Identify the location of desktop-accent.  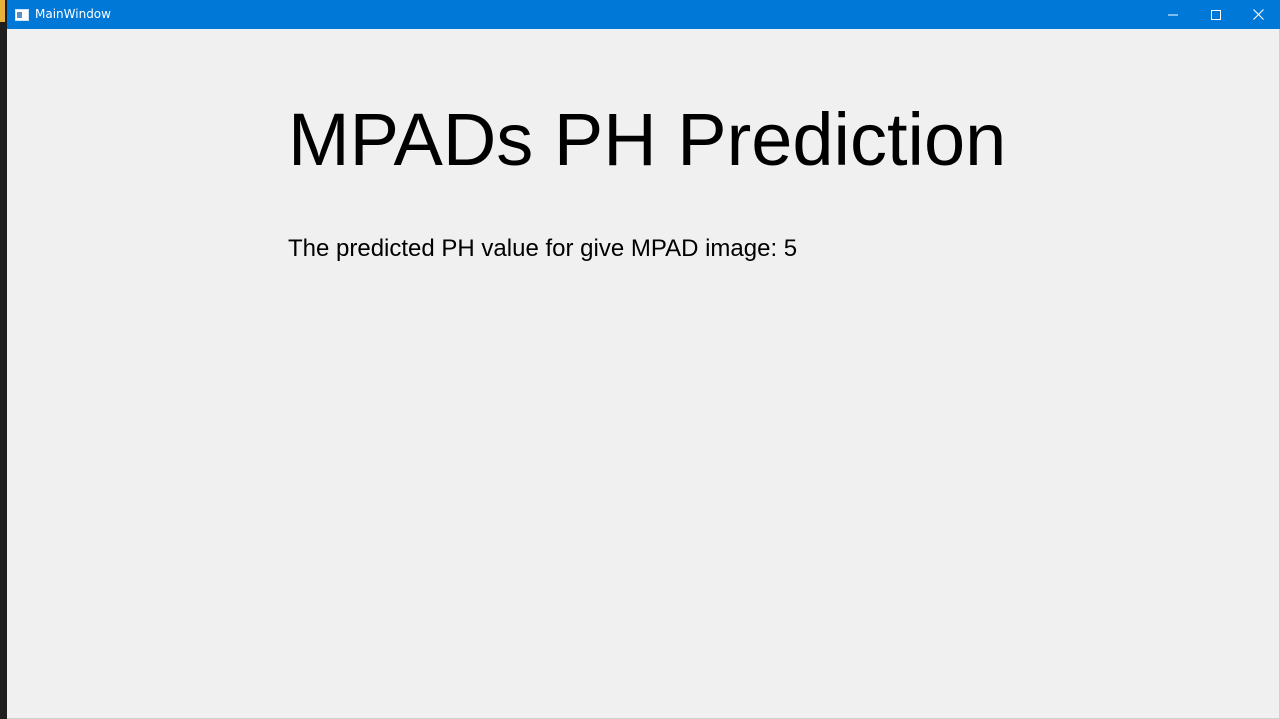
(2, 11).